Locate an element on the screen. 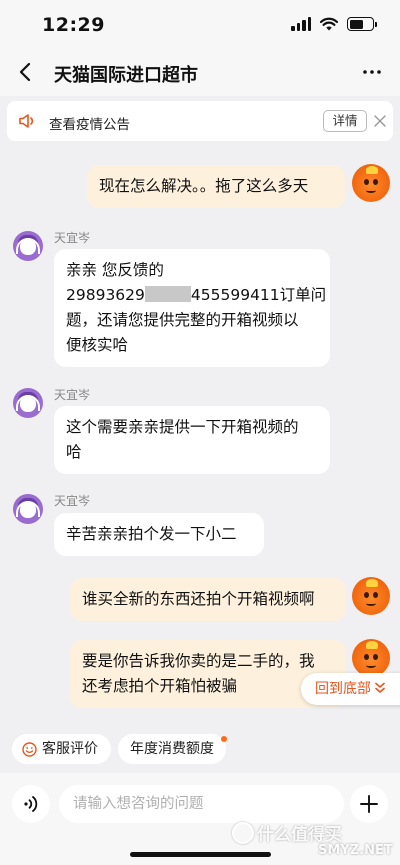 Image resolution: width=400 pixels, height=865 pixels. notification-dot is located at coordinates (224, 739).